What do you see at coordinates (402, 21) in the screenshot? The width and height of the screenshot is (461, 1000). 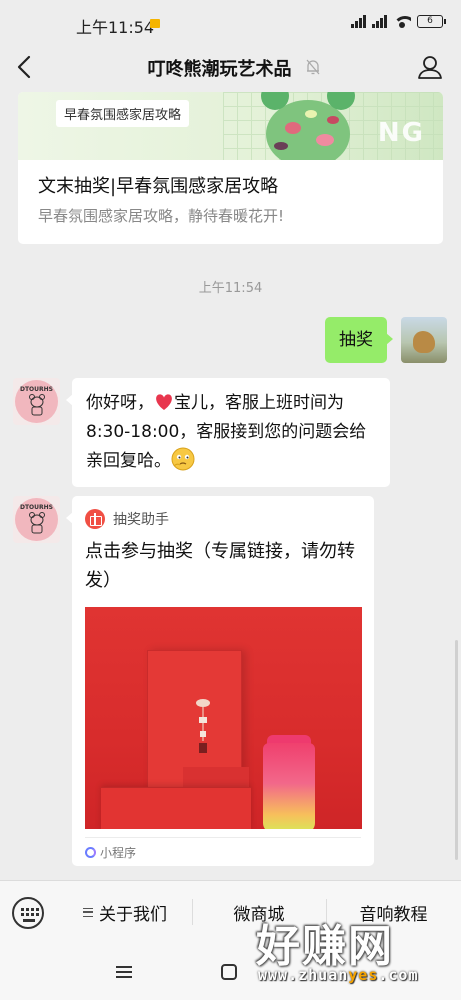 I see `wifi-icon` at bounding box center [402, 21].